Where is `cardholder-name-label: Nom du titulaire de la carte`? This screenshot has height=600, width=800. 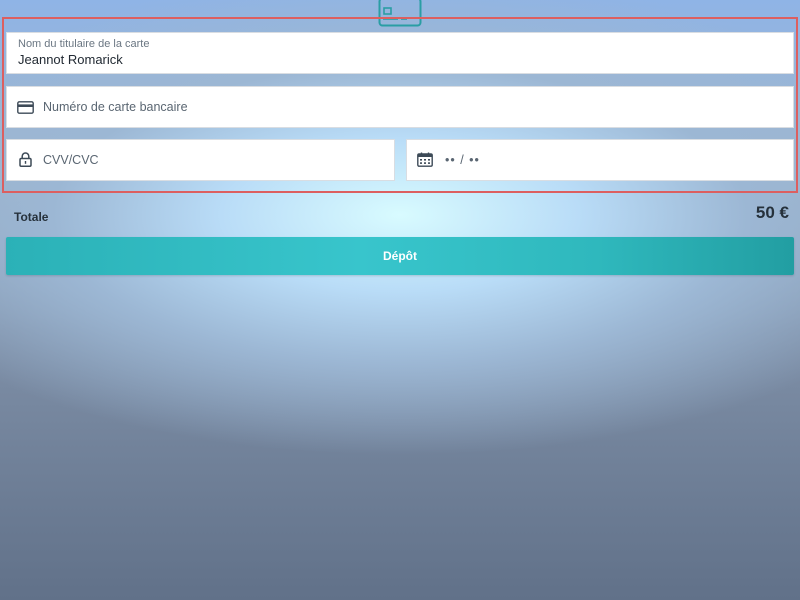
cardholder-name-label: Nom du titulaire de la carte is located at coordinates (84, 44).